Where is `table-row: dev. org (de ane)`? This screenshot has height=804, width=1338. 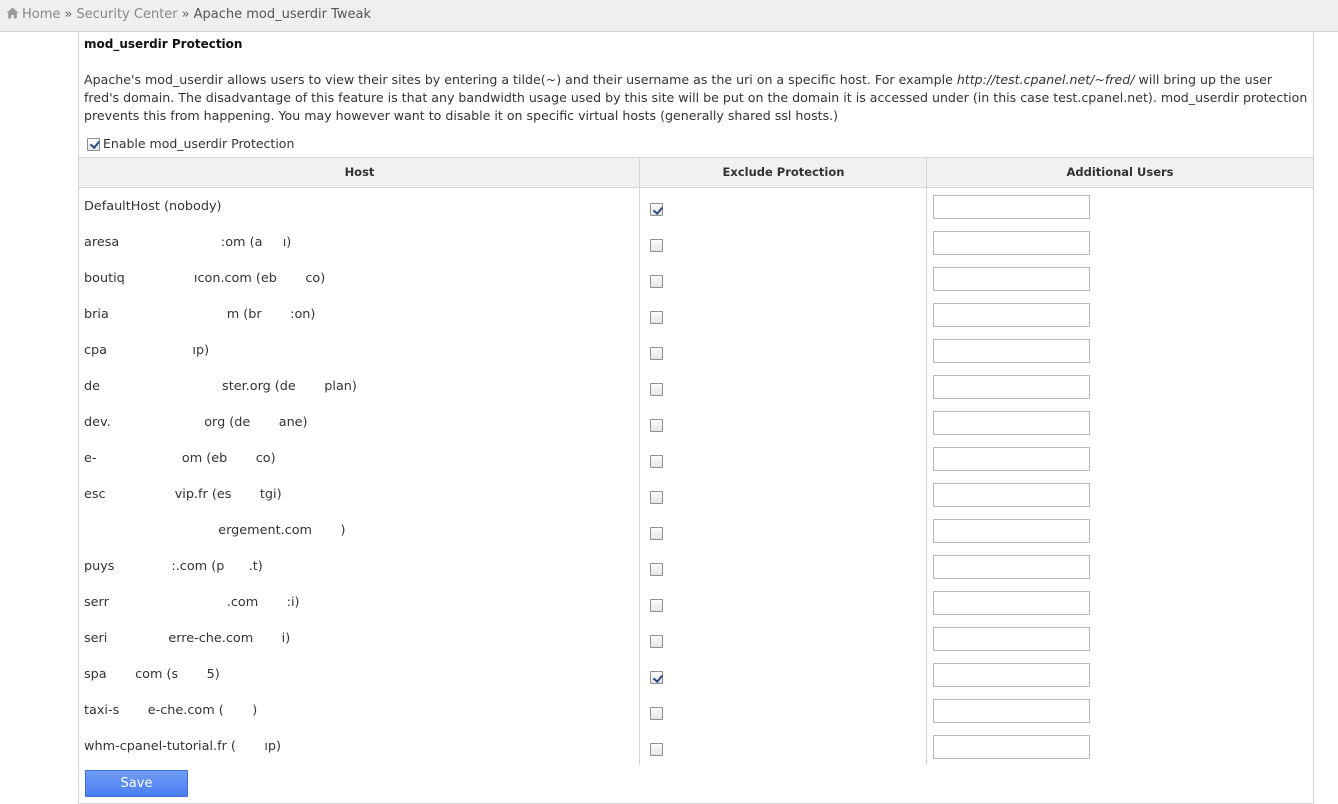
table-row: dev. org (de ane) is located at coordinates (696, 423).